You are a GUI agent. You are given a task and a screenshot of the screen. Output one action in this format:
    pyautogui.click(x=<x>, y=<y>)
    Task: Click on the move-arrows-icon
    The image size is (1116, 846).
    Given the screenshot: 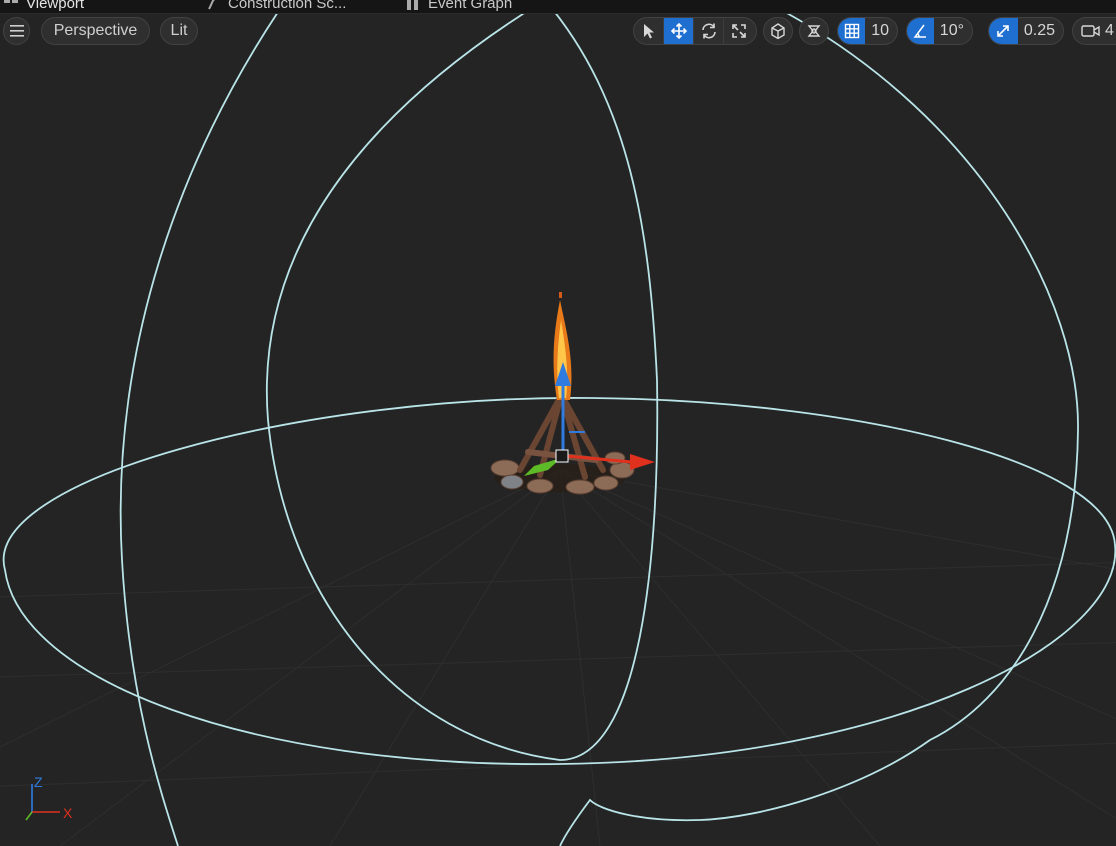 What is the action you would take?
    pyautogui.click(x=678, y=31)
    